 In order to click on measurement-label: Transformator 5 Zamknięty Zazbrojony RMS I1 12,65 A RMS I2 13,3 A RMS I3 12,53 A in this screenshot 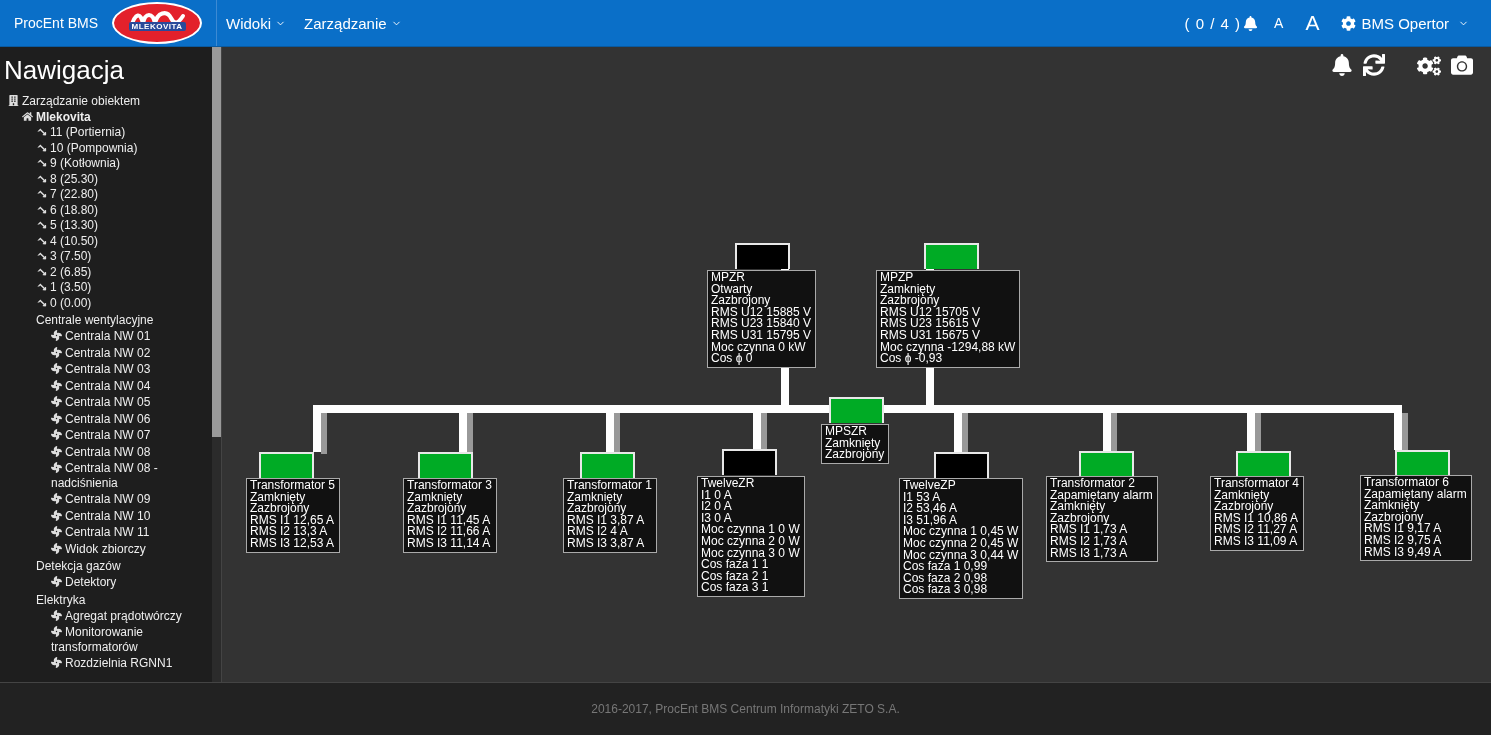, I will do `click(293, 515)`.